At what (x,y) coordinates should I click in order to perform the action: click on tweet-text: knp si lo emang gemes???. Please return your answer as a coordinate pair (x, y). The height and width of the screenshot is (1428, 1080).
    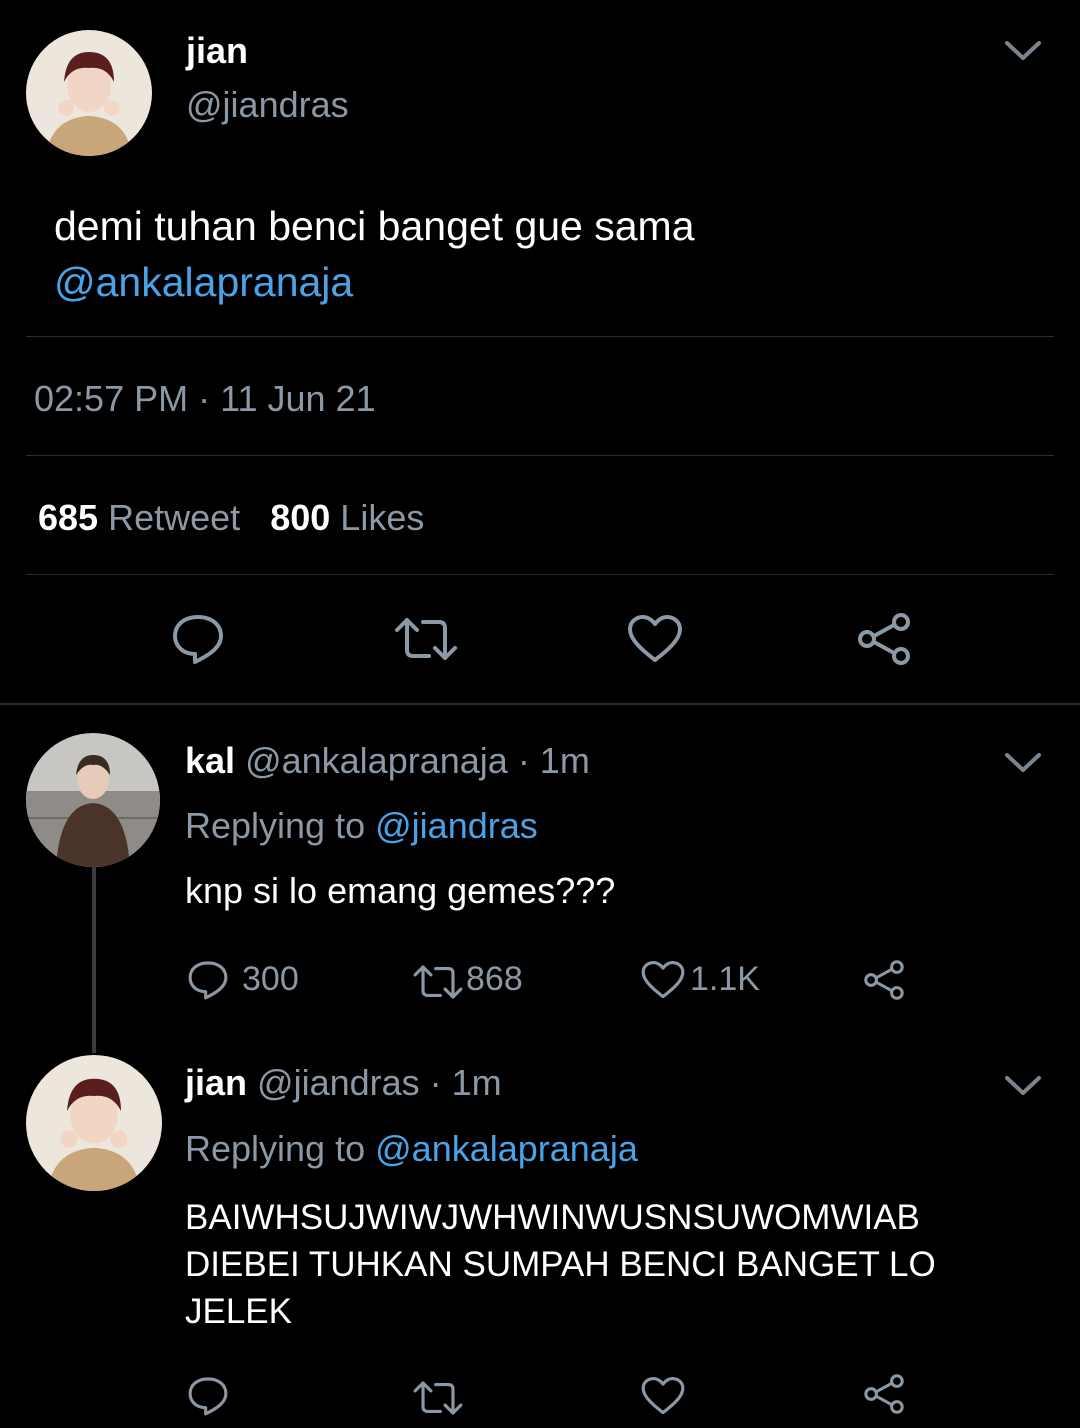
    Looking at the image, I should click on (400, 890).